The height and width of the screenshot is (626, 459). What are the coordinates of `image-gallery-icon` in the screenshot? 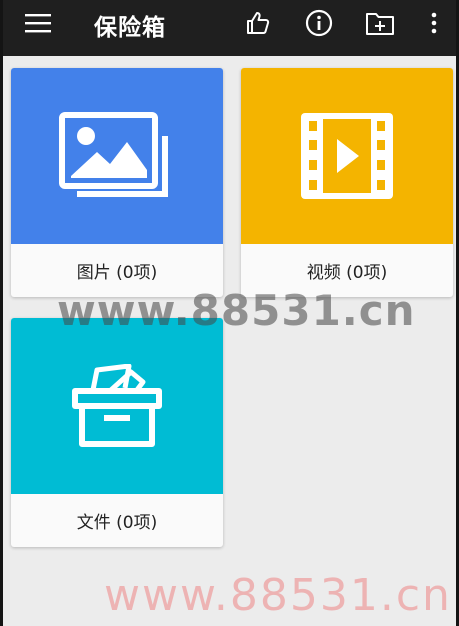 It's located at (113, 154).